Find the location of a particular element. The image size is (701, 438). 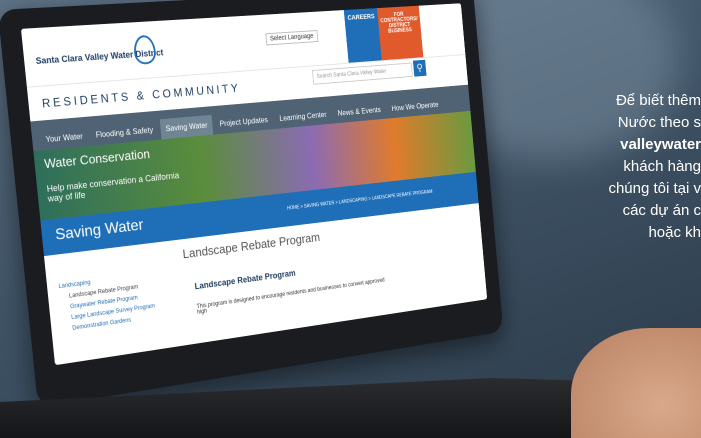

hero-title: Water Conservation is located at coordinates (97, 158).